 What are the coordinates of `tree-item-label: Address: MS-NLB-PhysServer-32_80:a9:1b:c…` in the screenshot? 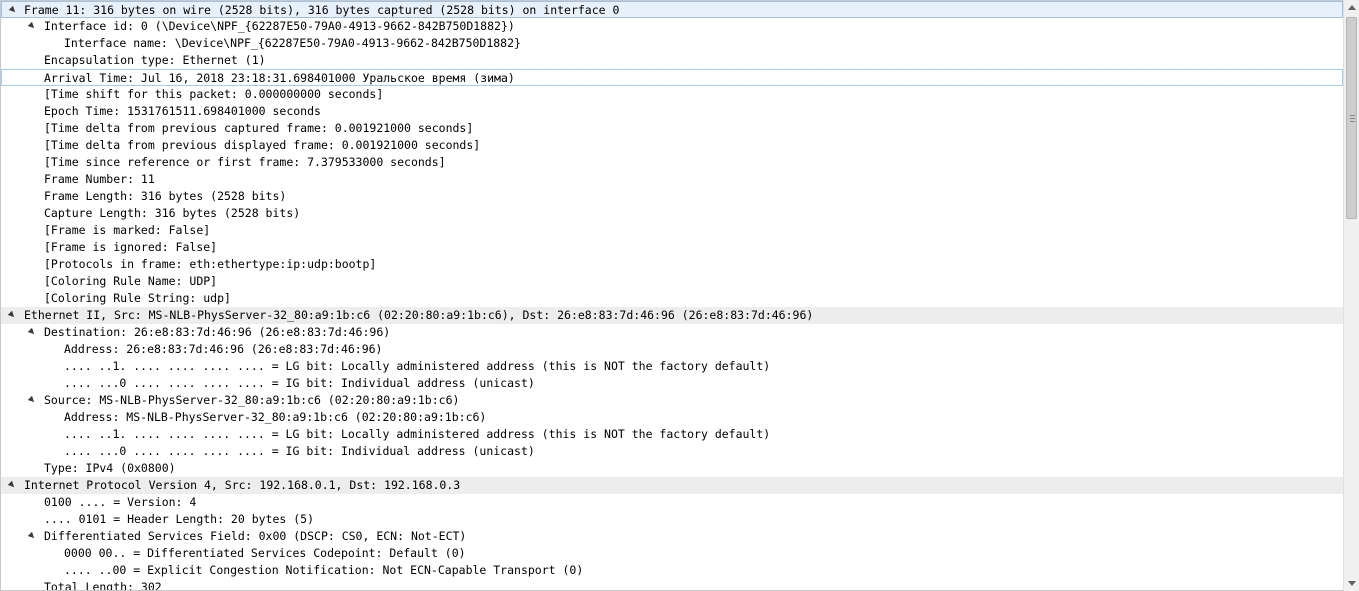 It's located at (275, 417).